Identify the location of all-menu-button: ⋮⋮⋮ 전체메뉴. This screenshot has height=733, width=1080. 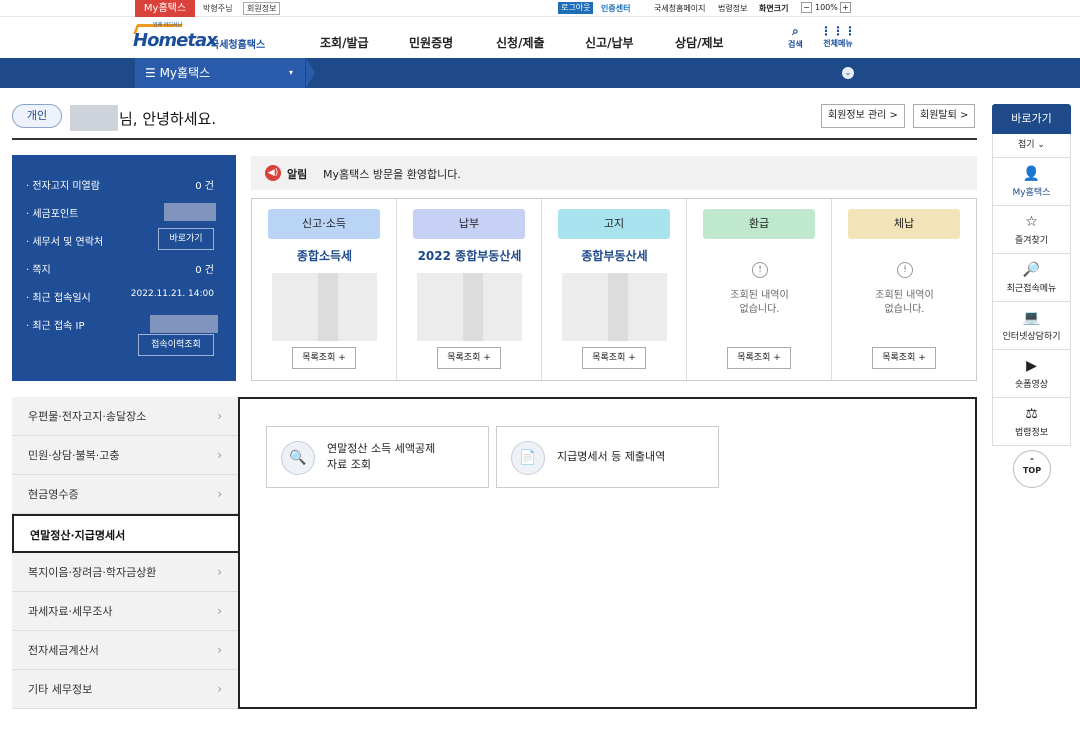
(838, 36).